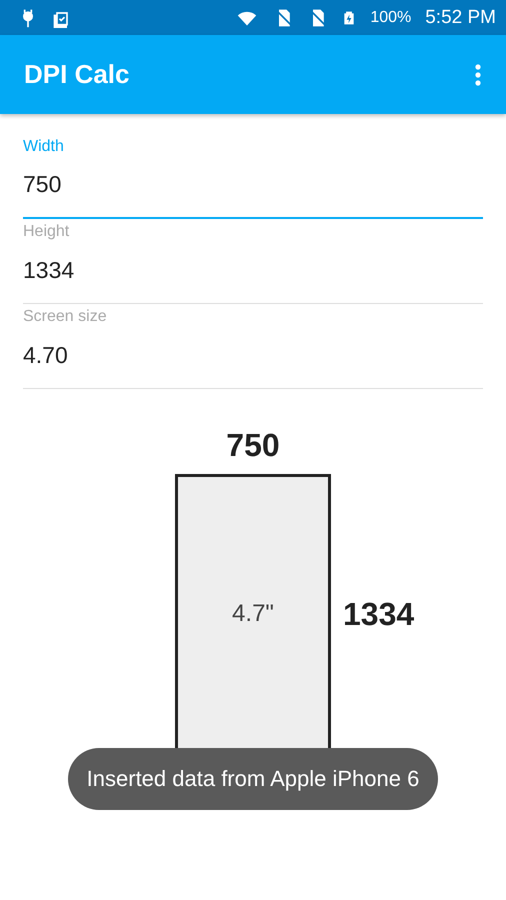 The image size is (506, 900). What do you see at coordinates (253, 614) in the screenshot?
I see `diagonal-label: 4.7"` at bounding box center [253, 614].